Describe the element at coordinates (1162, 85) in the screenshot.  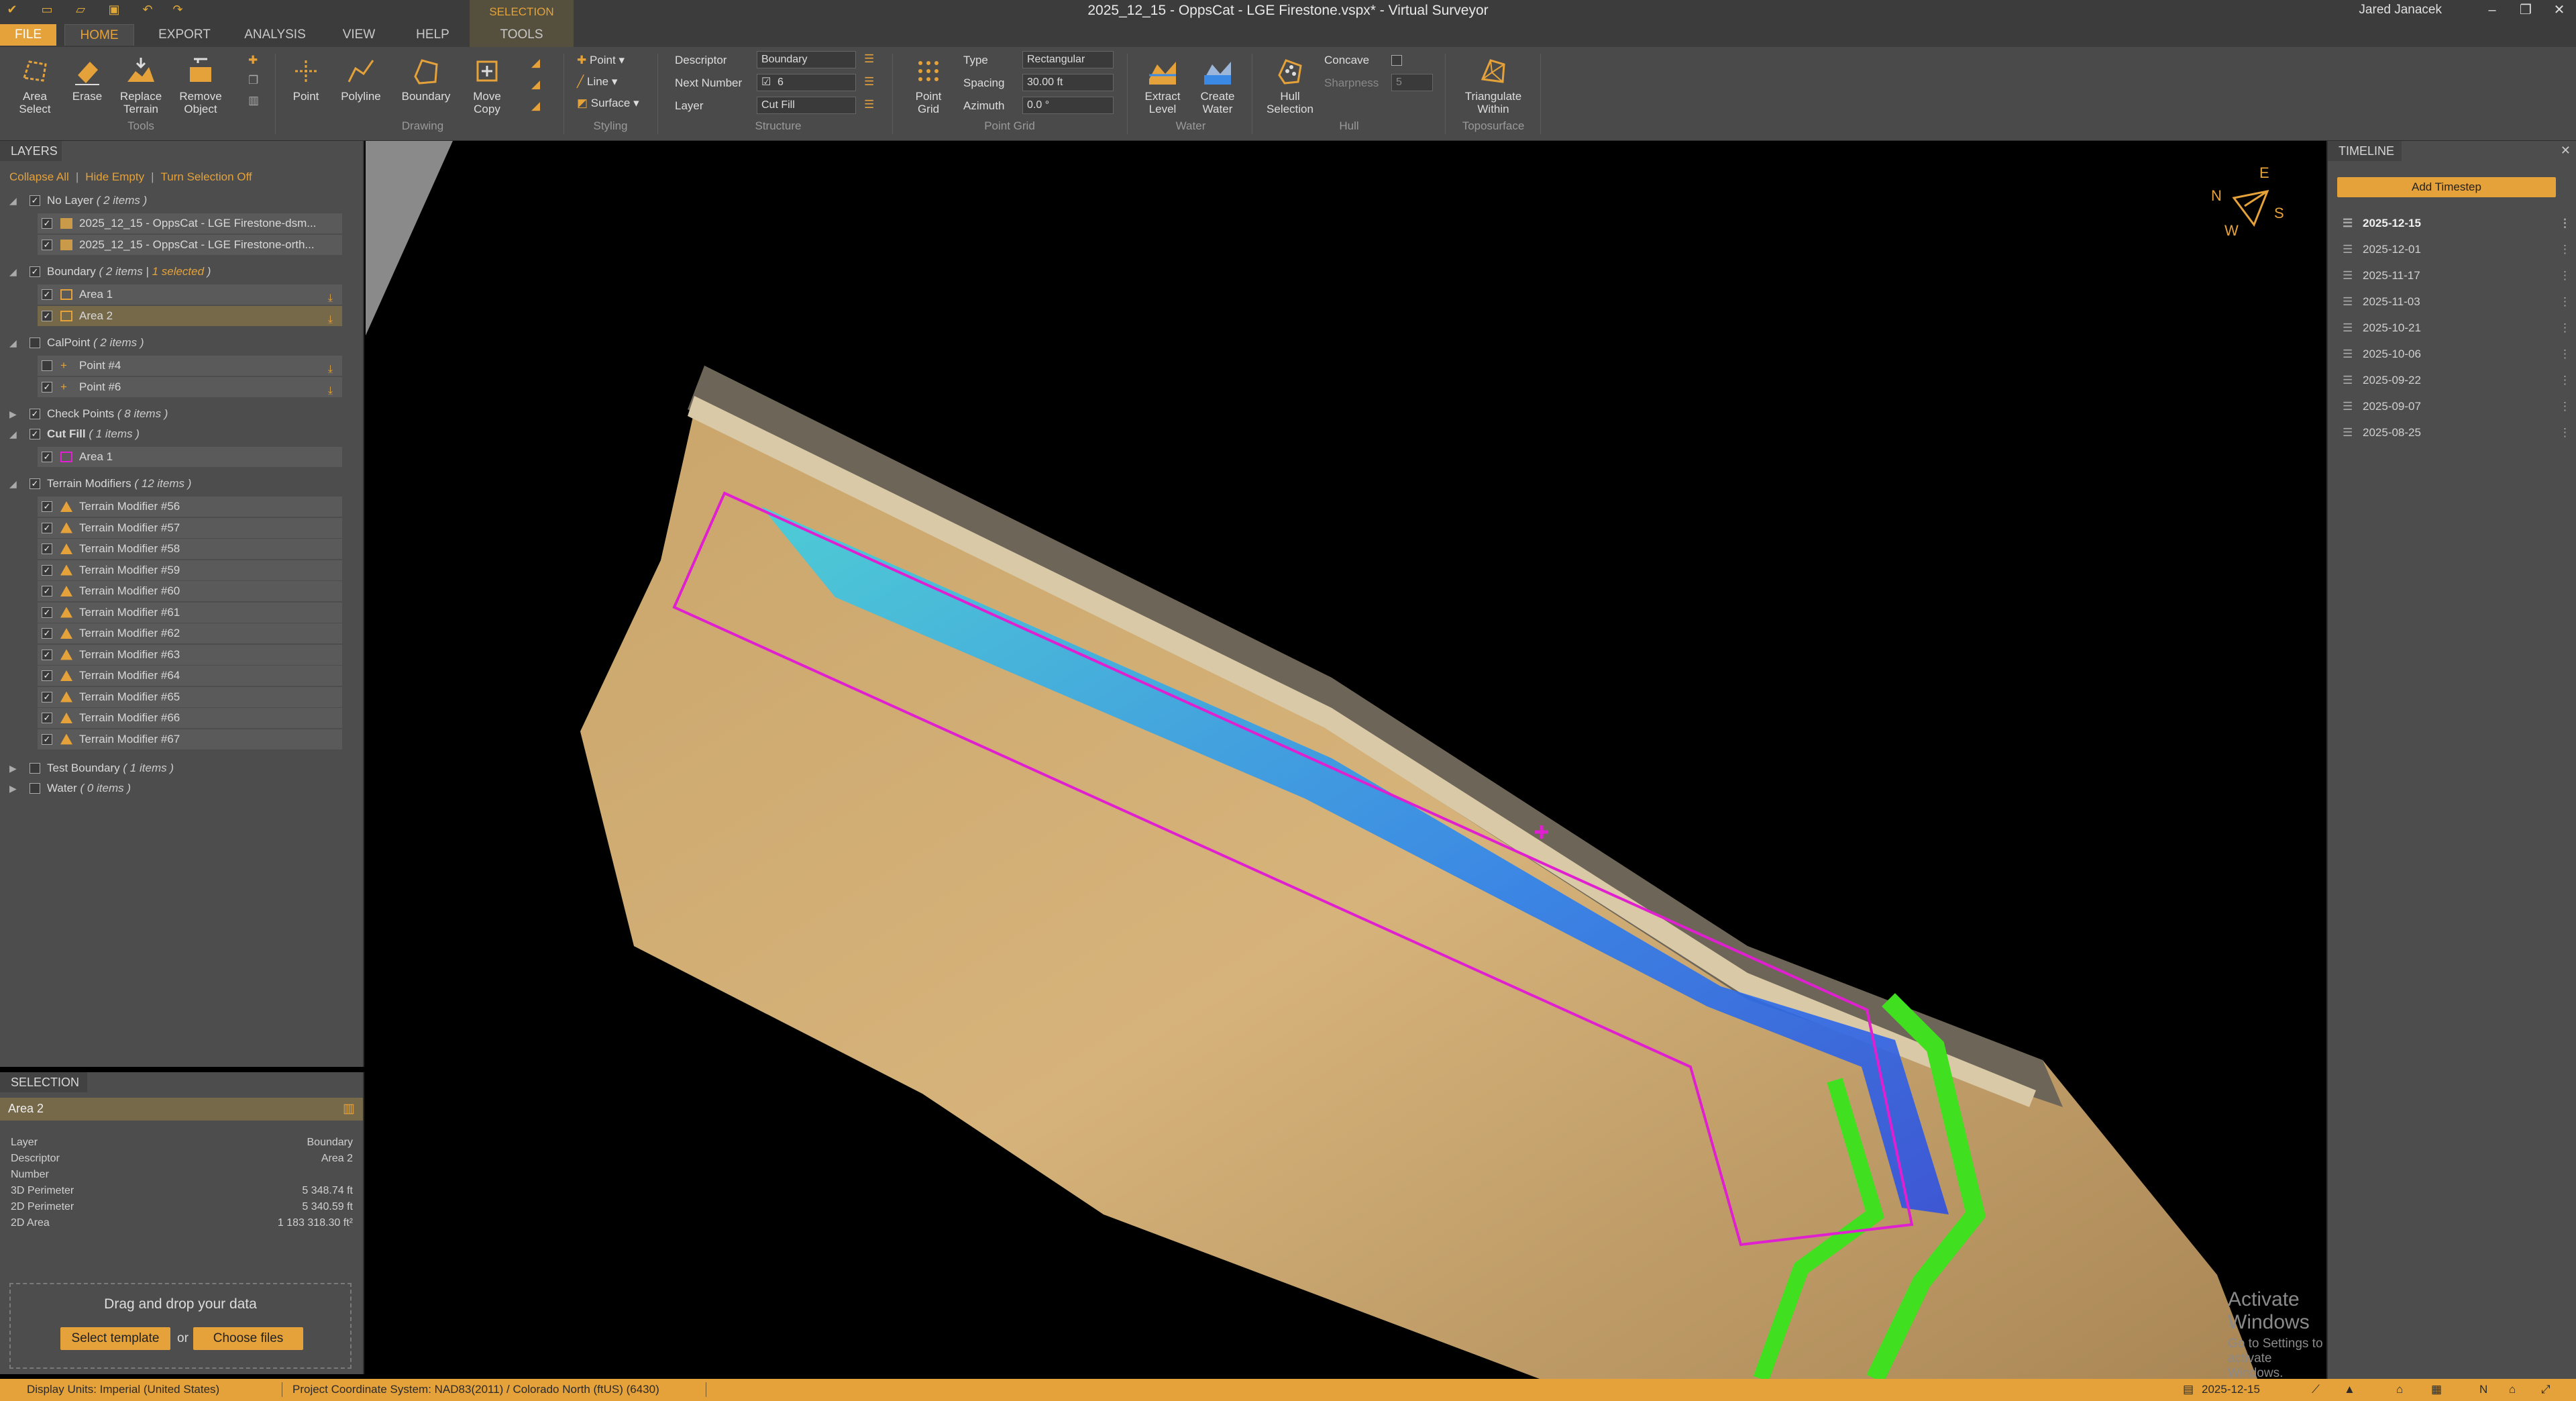
I see `extract-level-button: Extract Level` at that location.